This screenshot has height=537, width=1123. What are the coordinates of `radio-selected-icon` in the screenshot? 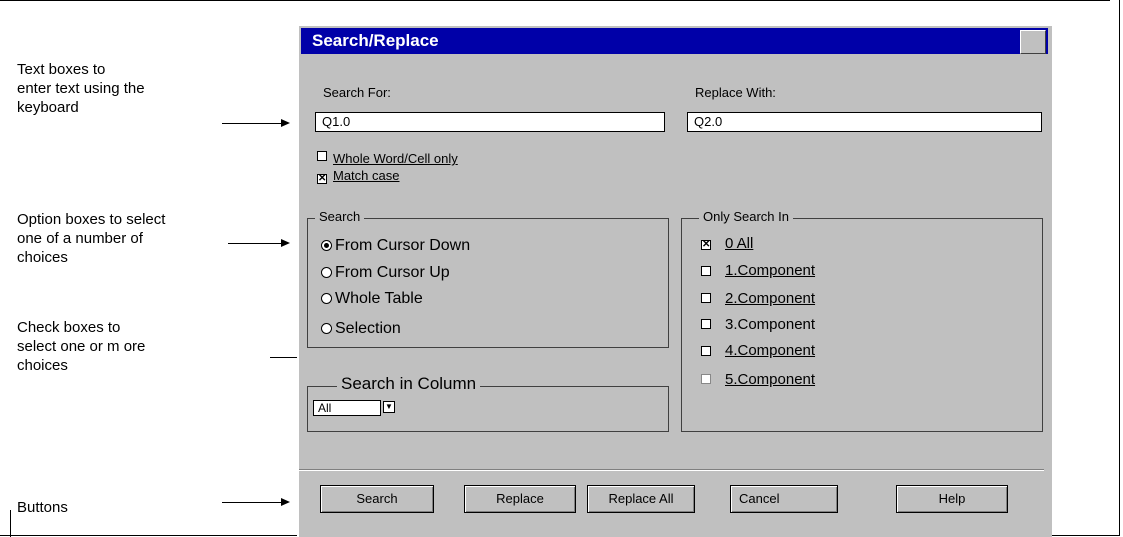 It's located at (326, 245).